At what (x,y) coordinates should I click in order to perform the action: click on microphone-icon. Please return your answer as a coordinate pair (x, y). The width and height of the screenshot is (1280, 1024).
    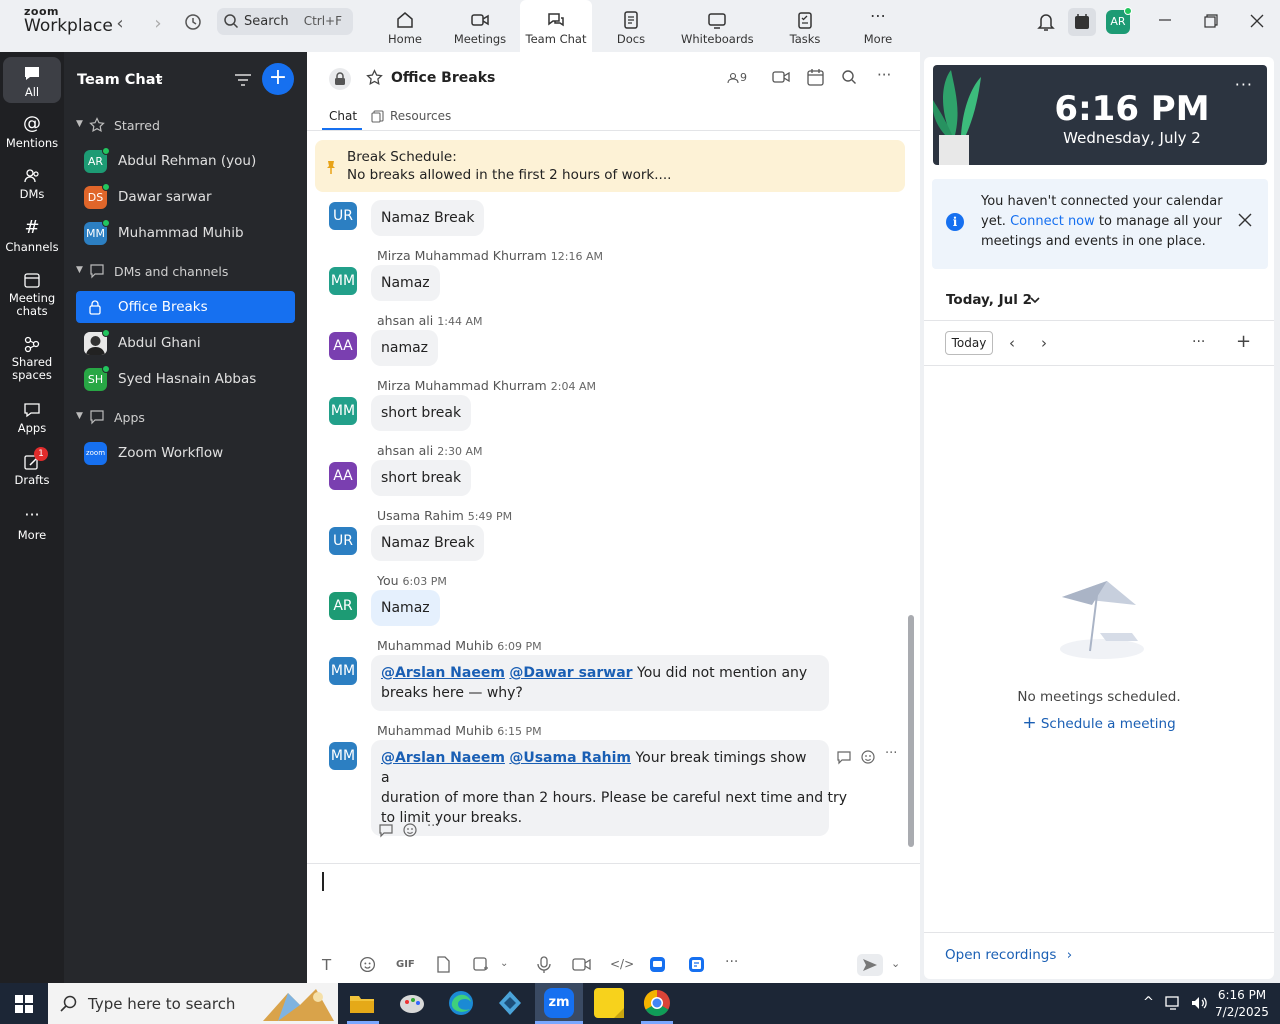
    Looking at the image, I should click on (544, 966).